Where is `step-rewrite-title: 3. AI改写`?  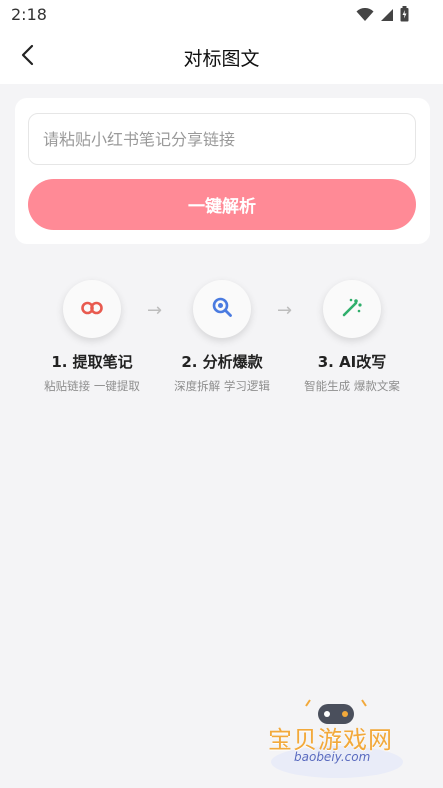 step-rewrite-title: 3. AI改写 is located at coordinates (352, 362).